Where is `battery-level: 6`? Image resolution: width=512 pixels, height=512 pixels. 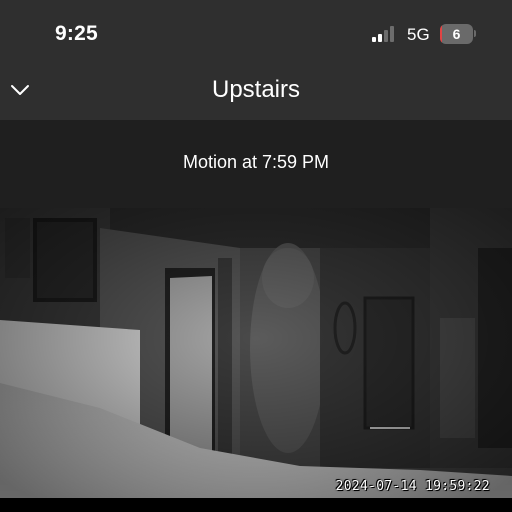 battery-level: 6 is located at coordinates (456, 34).